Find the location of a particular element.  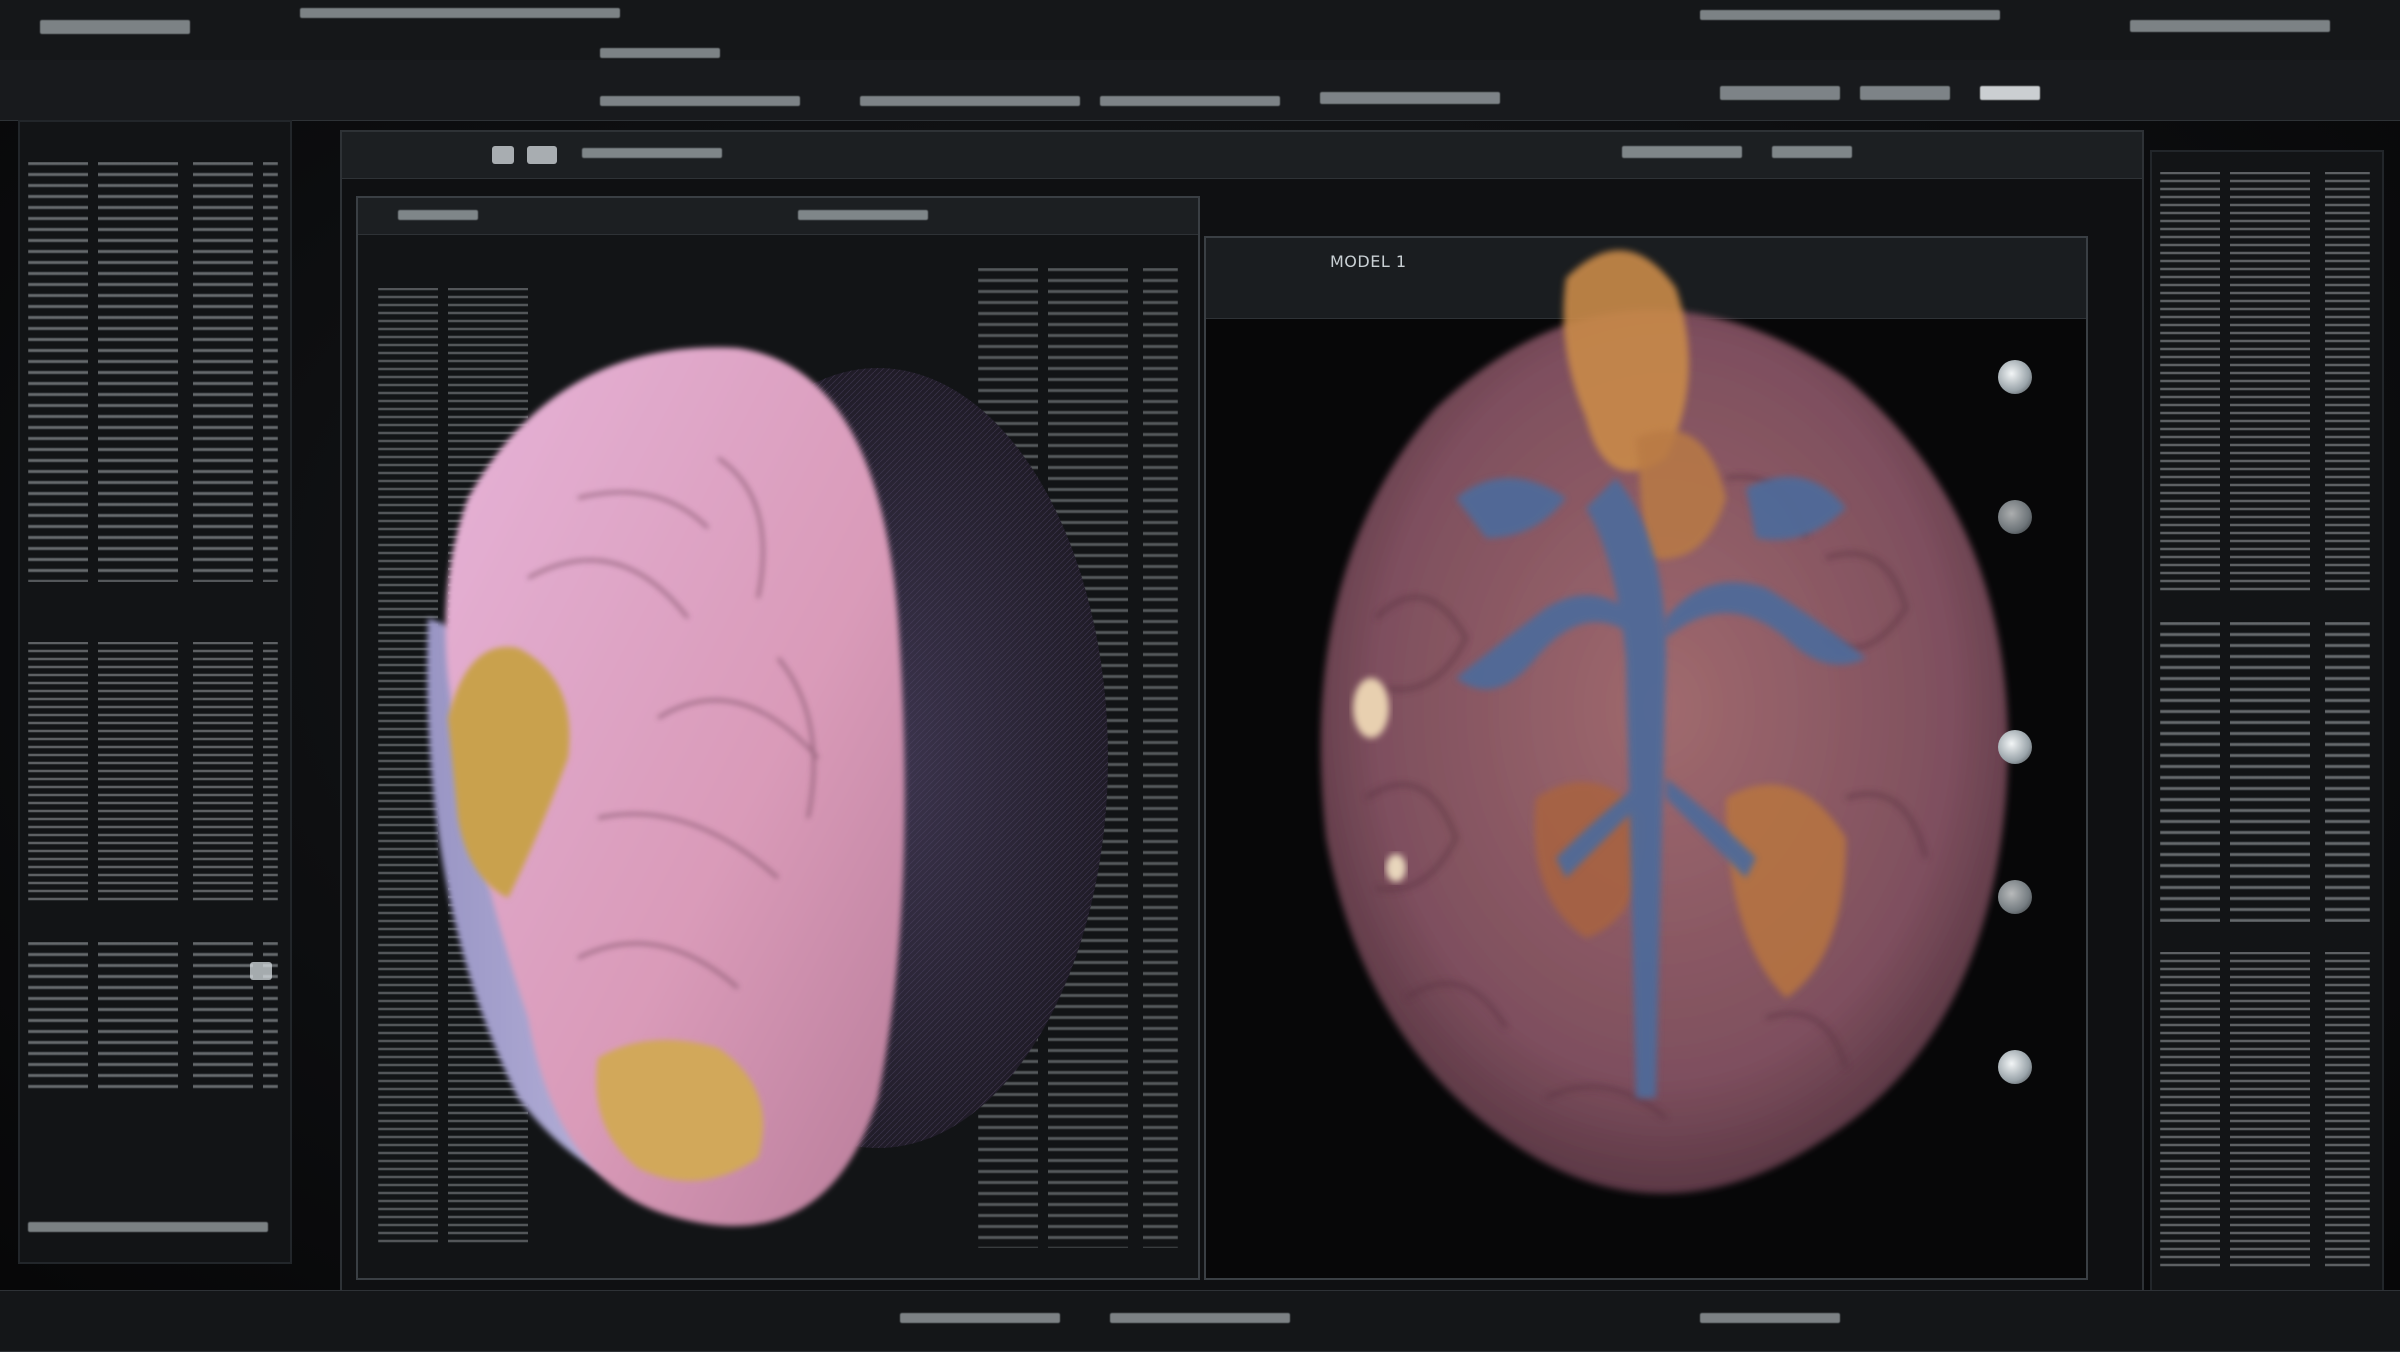

toolbar-button-icon is located at coordinates (503, 155).